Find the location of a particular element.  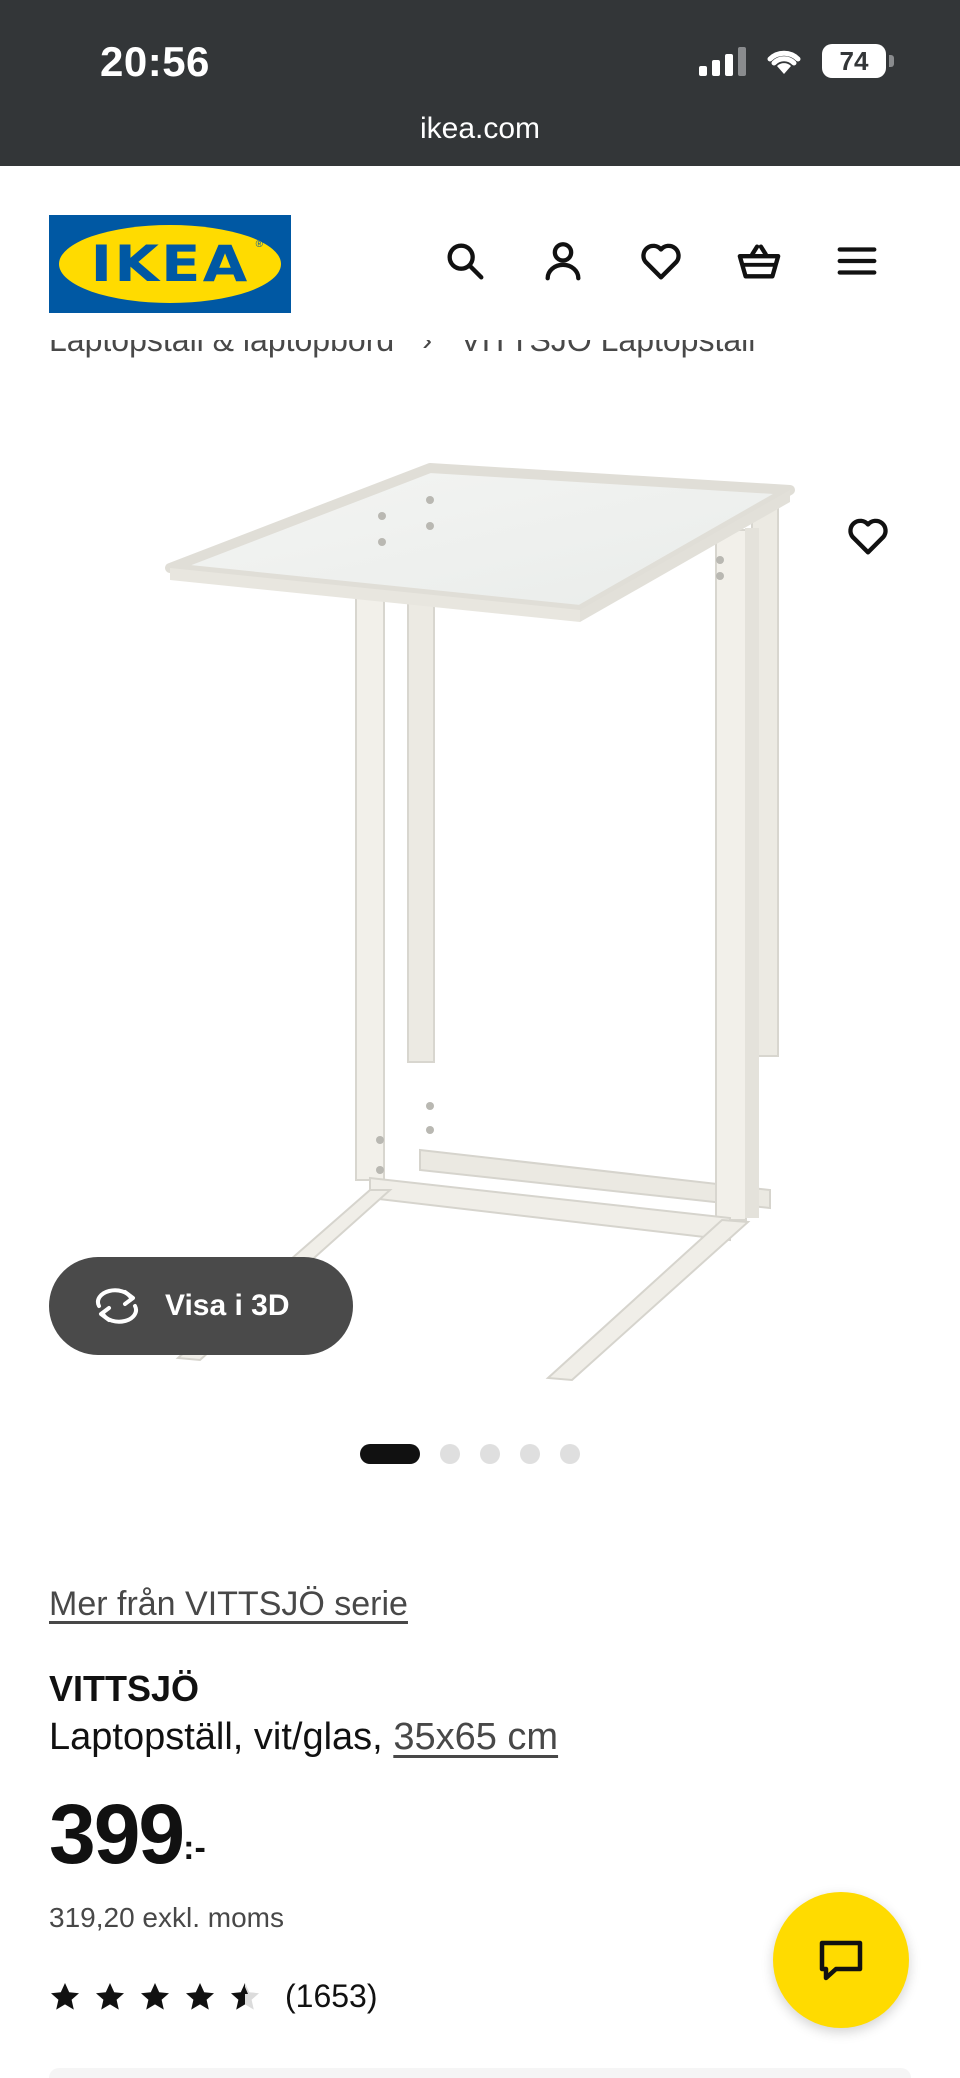

rating-count: (1653) is located at coordinates (331, 1996).